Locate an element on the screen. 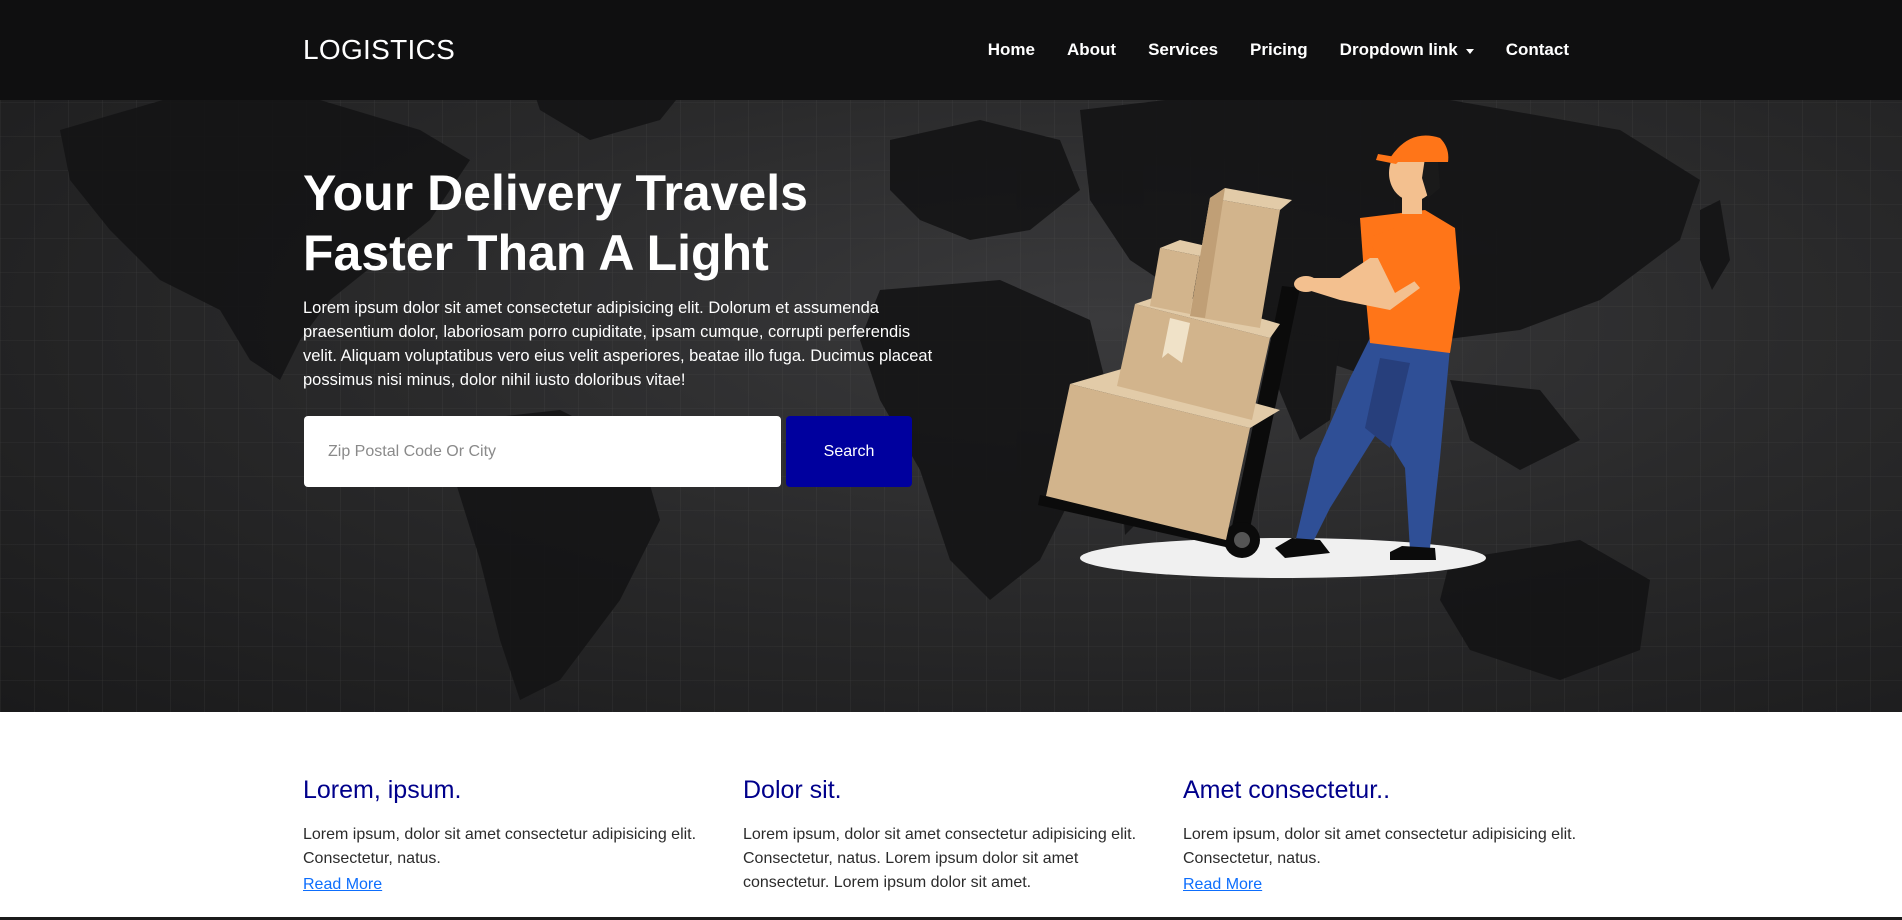 The image size is (1902, 920). nav-item-about: About is located at coordinates (1091, 50).